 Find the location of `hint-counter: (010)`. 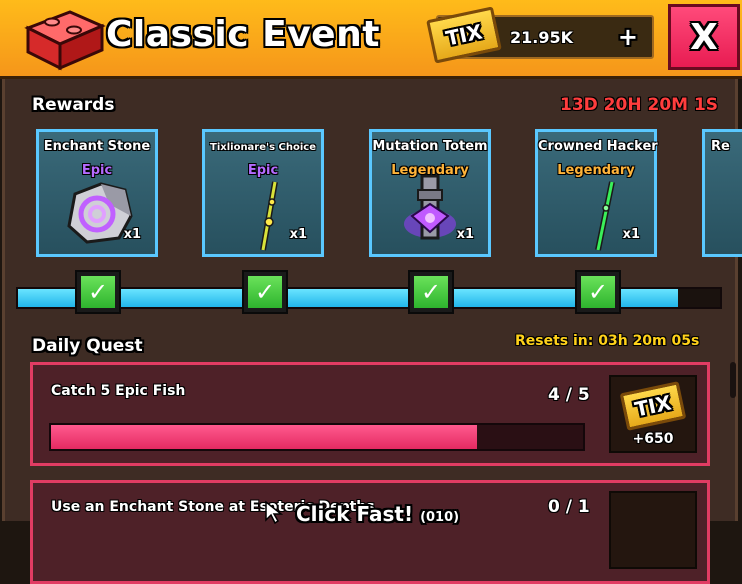

hint-counter: (010) is located at coordinates (440, 517).